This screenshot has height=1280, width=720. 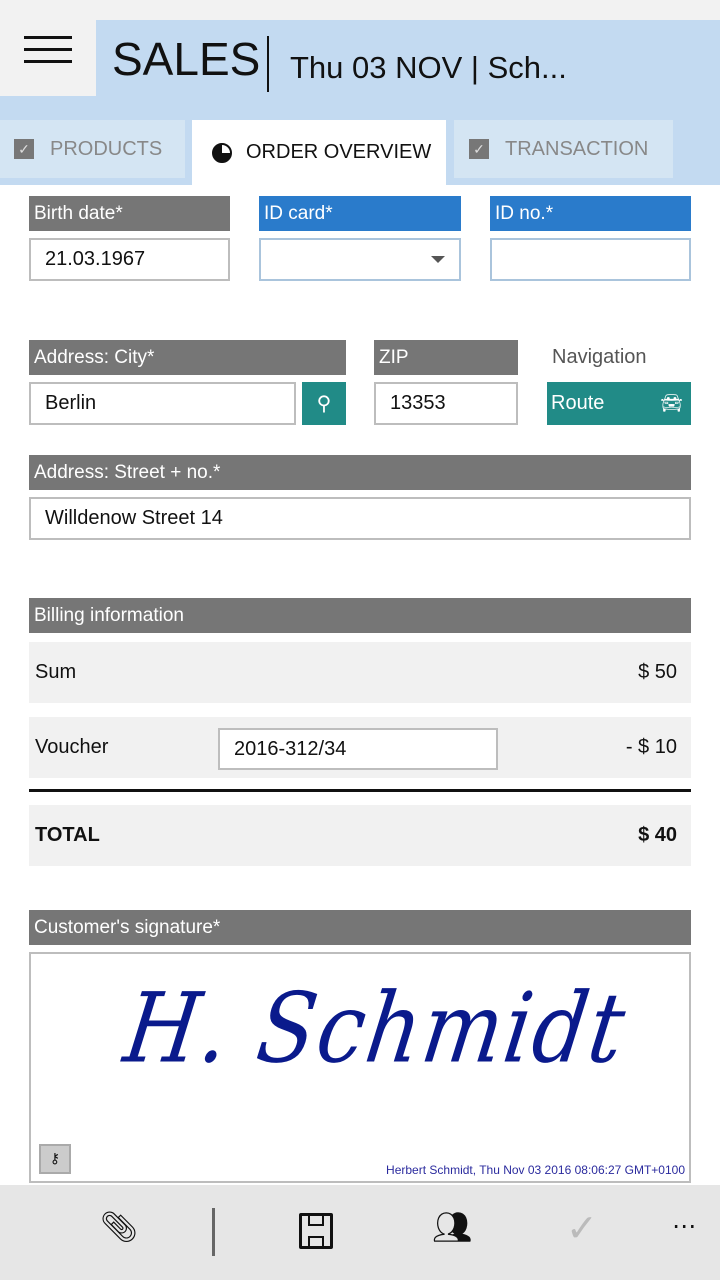 I want to click on zip-input: 13353, so click(x=446, y=403).